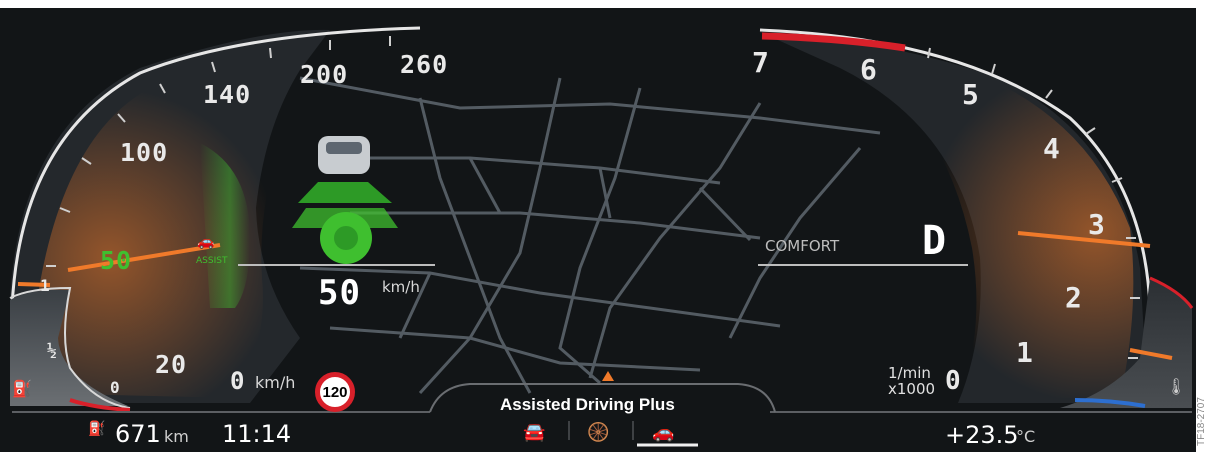  I want to click on outside-temperature-unit: °C, so click(1026, 436).